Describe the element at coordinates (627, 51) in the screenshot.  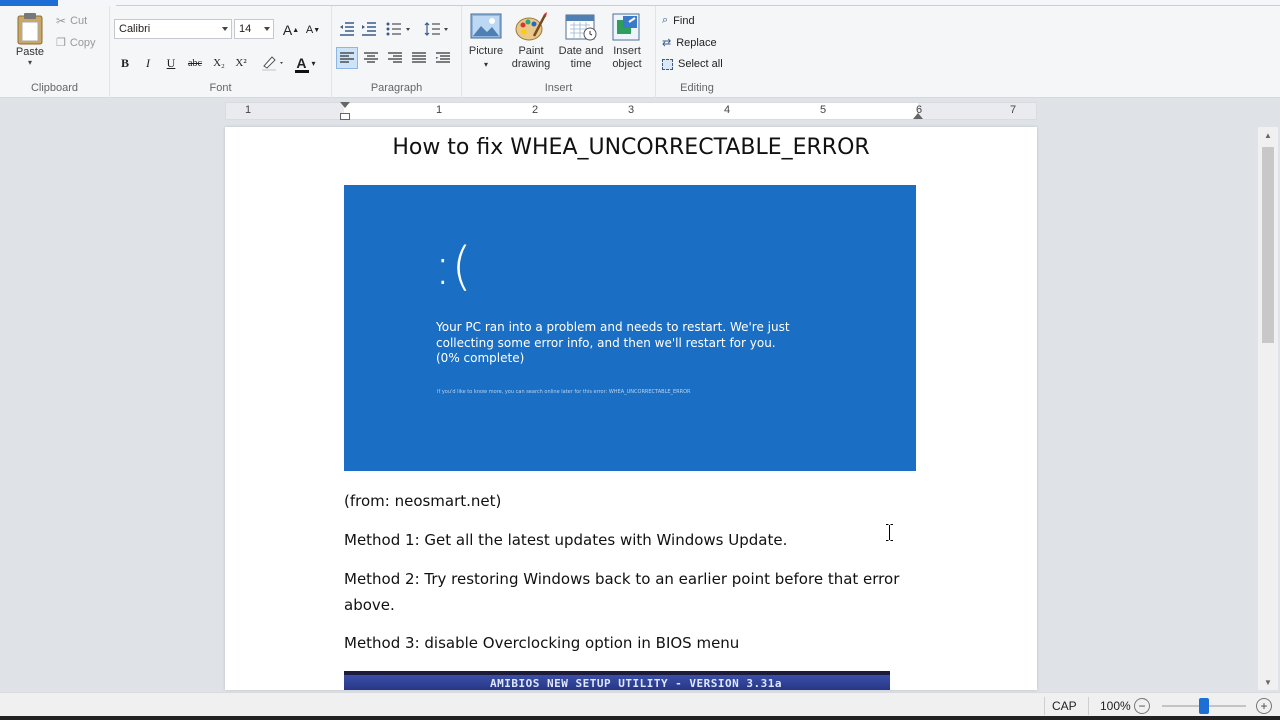
I see `insert-object-label-1: Insert` at that location.